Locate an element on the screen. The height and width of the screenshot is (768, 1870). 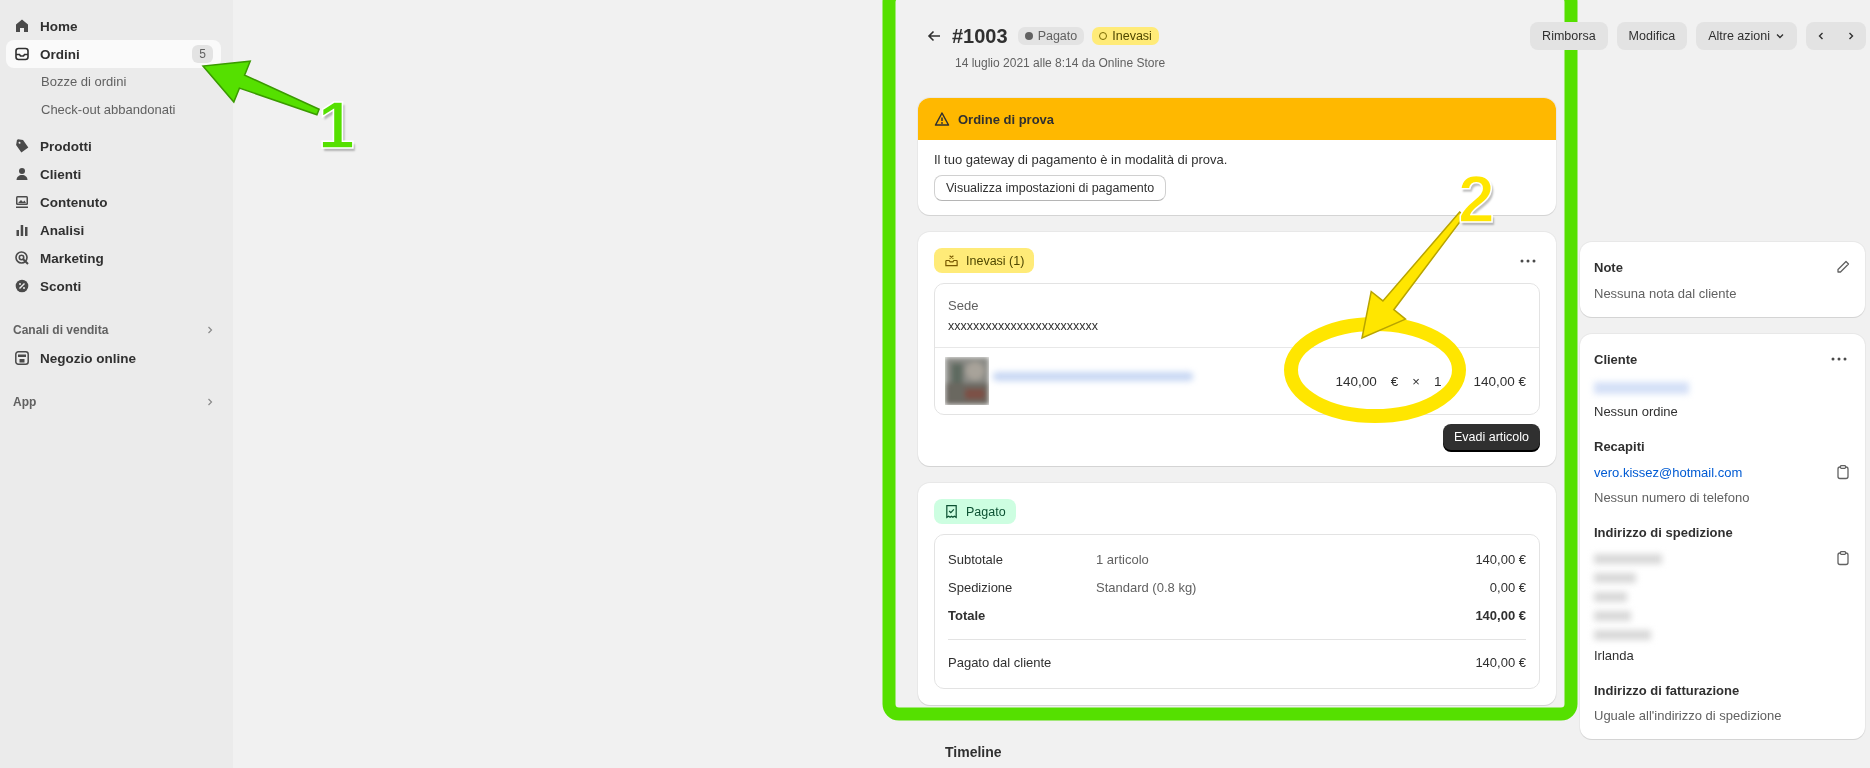
nav-item: Clienti is located at coordinates (113, 174).